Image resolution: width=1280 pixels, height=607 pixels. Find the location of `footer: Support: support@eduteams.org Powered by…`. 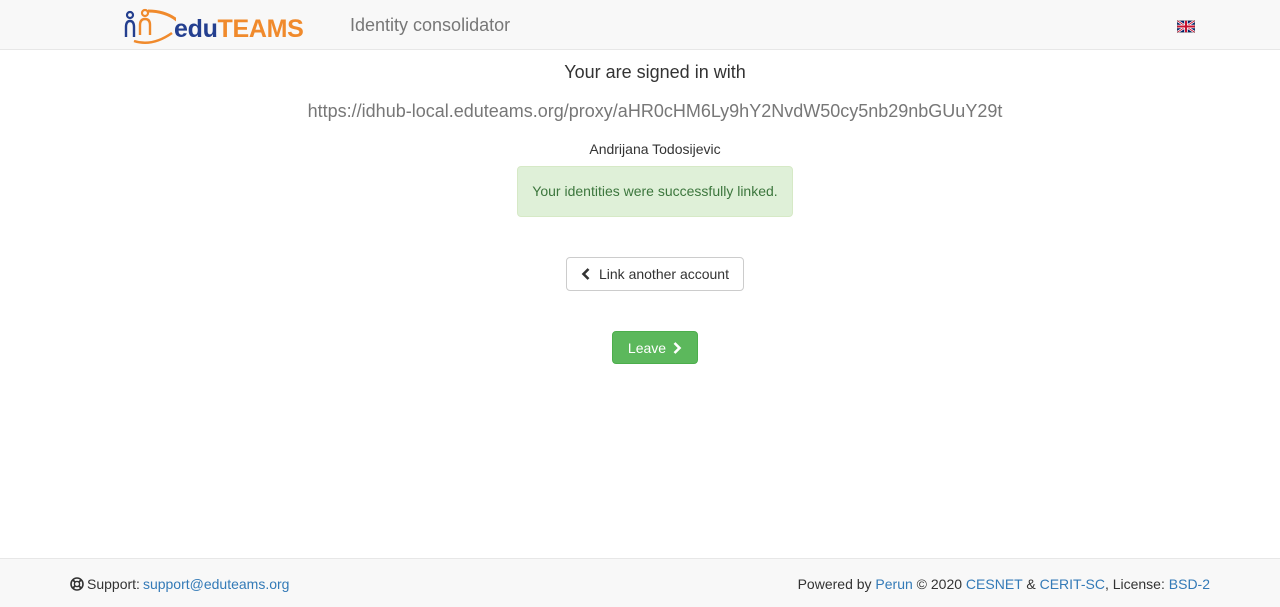

footer: Support: support@eduteams.org Powered by… is located at coordinates (640, 582).